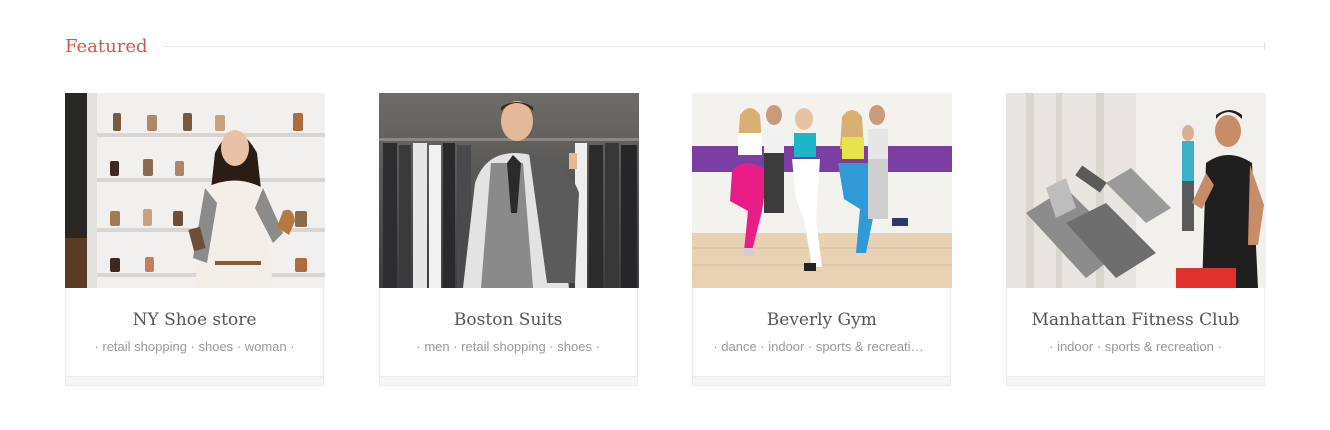 This screenshot has height=430, width=1330. Describe the element at coordinates (106, 46) in the screenshot. I see `section-title: Featured` at that location.